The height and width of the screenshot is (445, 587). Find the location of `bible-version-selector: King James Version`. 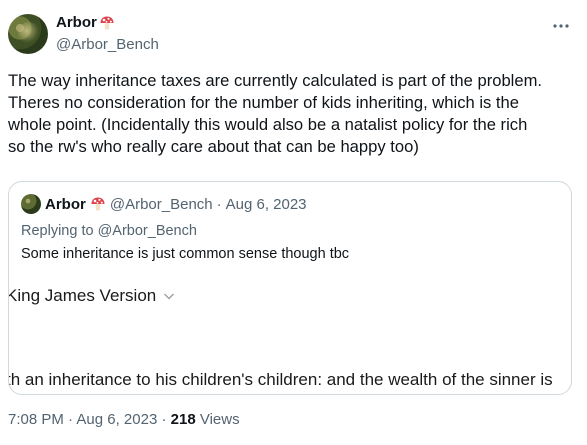

bible-version-selector: King James Version is located at coordinates (92, 296).